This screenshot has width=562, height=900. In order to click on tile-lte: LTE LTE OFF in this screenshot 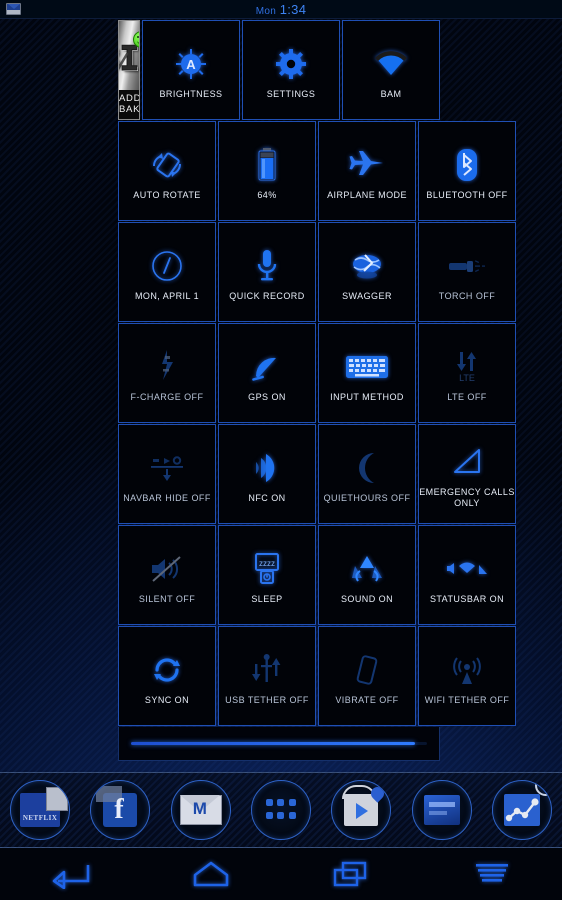, I will do `click(467, 373)`.